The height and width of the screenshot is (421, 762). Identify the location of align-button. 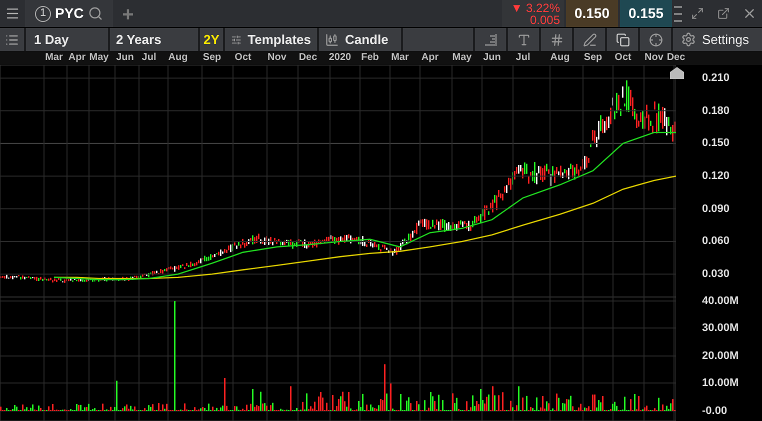
(490, 39).